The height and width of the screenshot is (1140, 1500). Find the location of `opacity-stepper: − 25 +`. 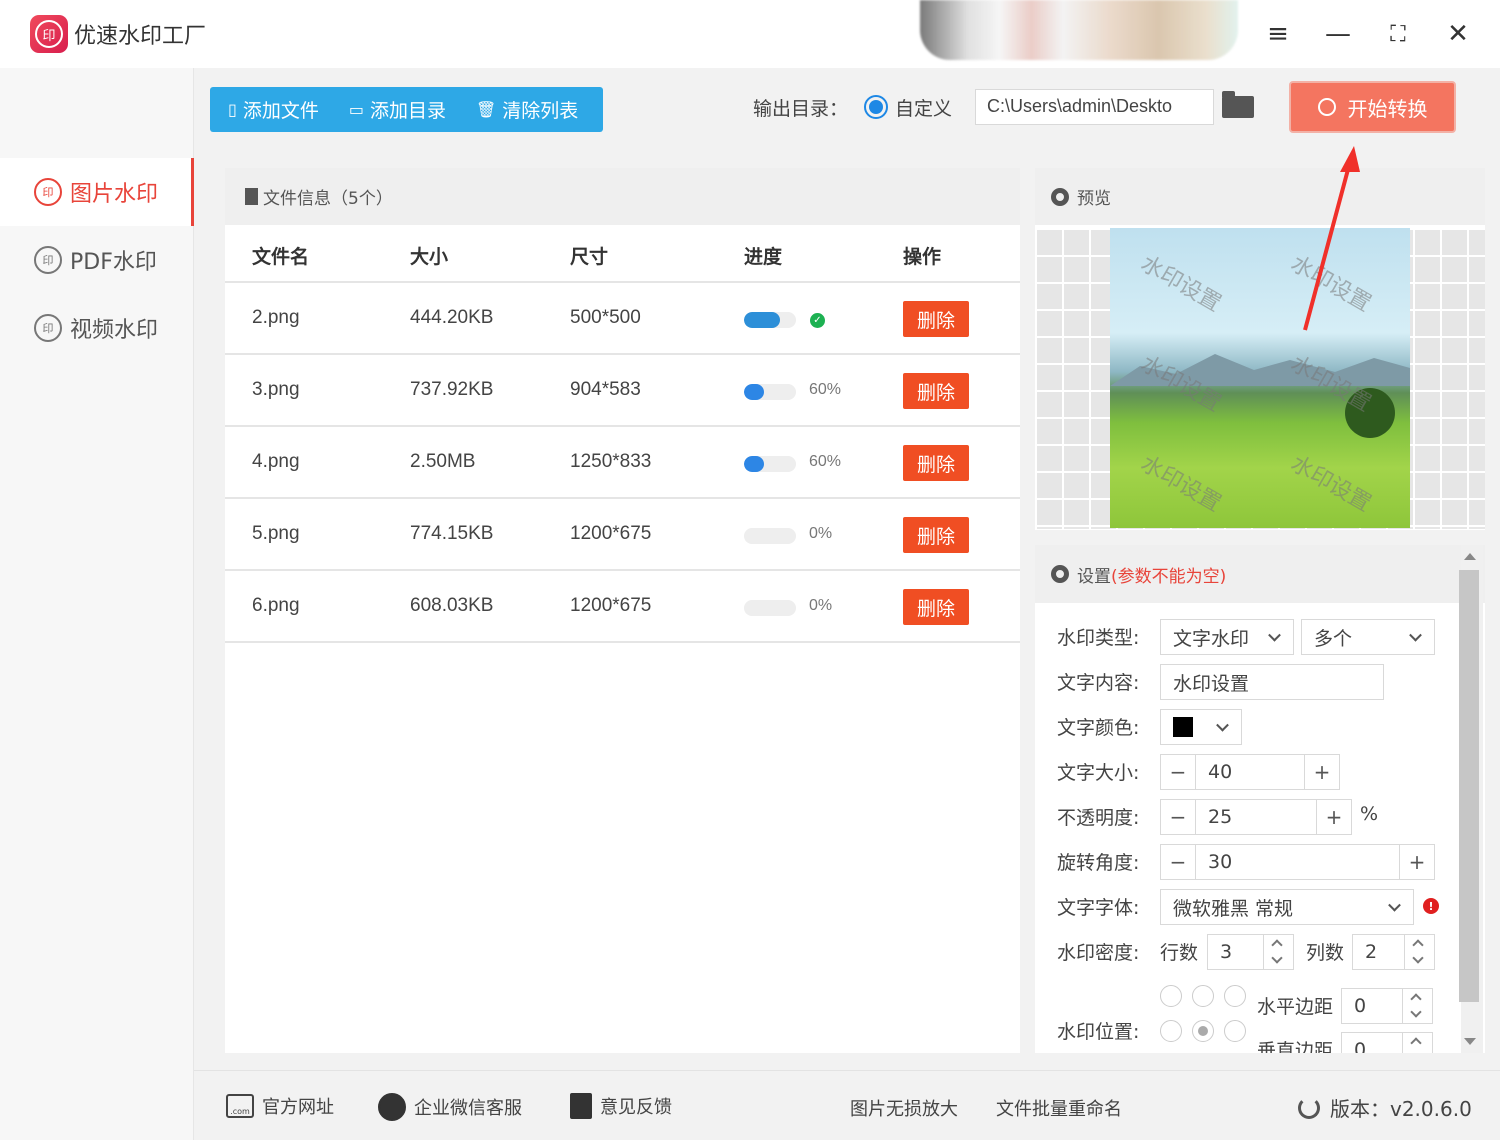

opacity-stepper: − 25 + is located at coordinates (1256, 817).